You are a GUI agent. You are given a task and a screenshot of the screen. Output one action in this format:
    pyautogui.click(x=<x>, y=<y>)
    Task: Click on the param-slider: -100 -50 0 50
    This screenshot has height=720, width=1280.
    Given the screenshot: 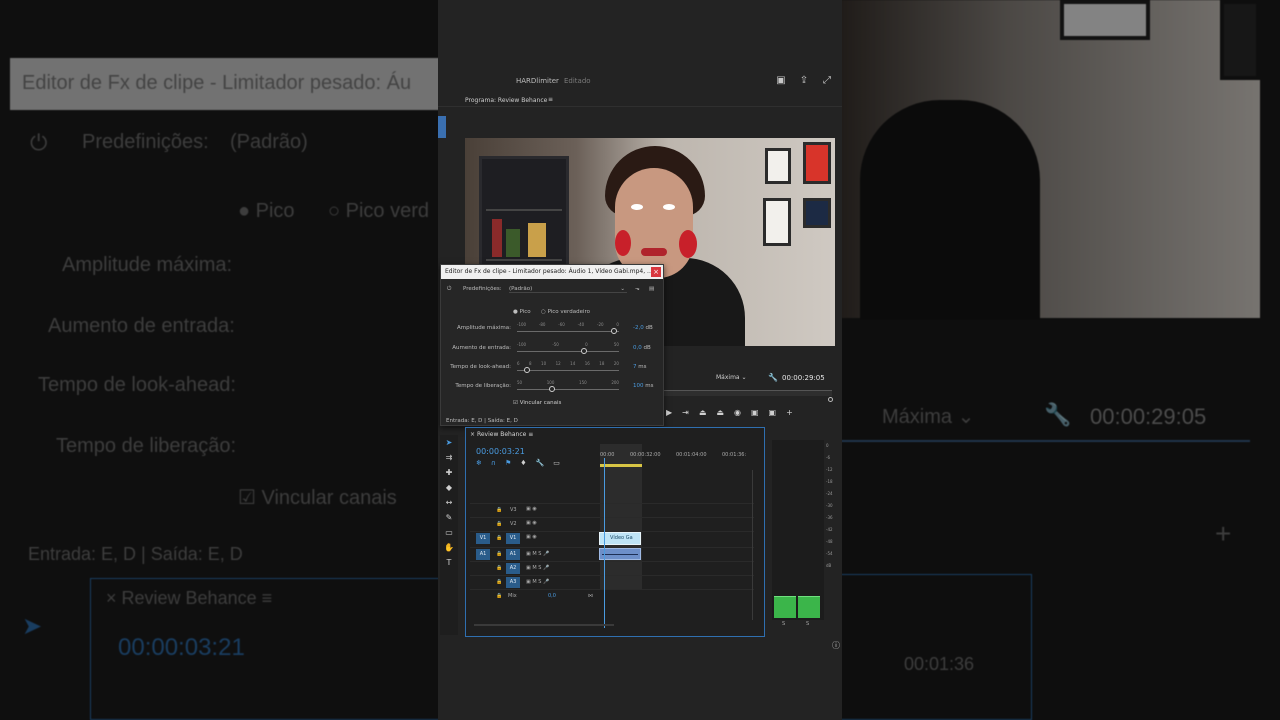 What is the action you would take?
    pyautogui.click(x=568, y=348)
    